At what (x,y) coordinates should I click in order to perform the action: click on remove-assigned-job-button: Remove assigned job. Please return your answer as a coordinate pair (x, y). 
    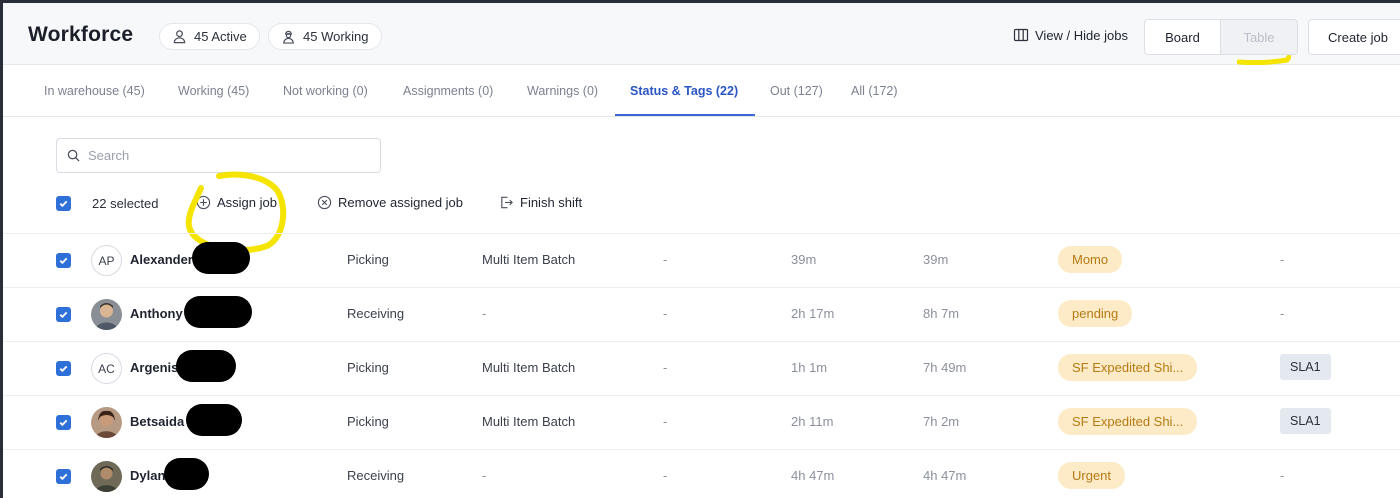
    Looking at the image, I should click on (390, 202).